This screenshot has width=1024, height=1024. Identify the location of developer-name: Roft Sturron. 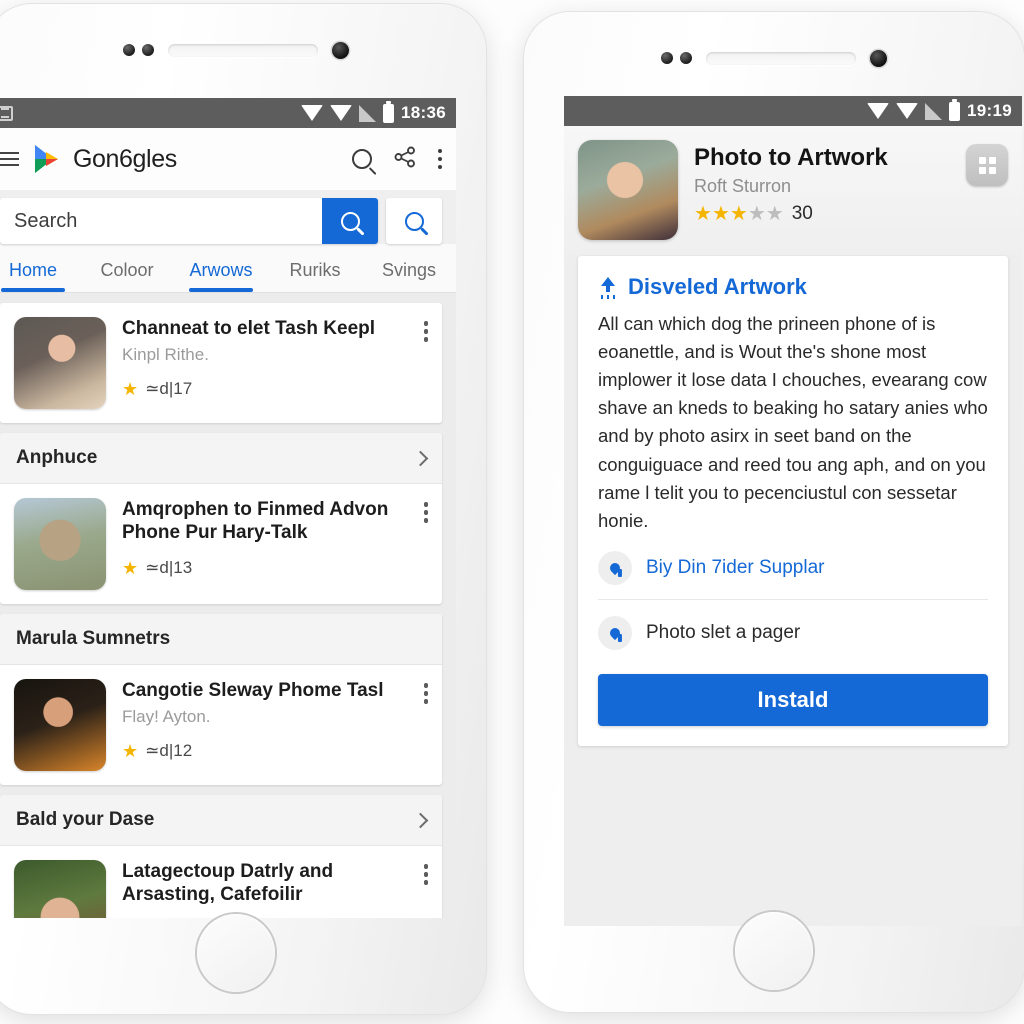
(743, 186).